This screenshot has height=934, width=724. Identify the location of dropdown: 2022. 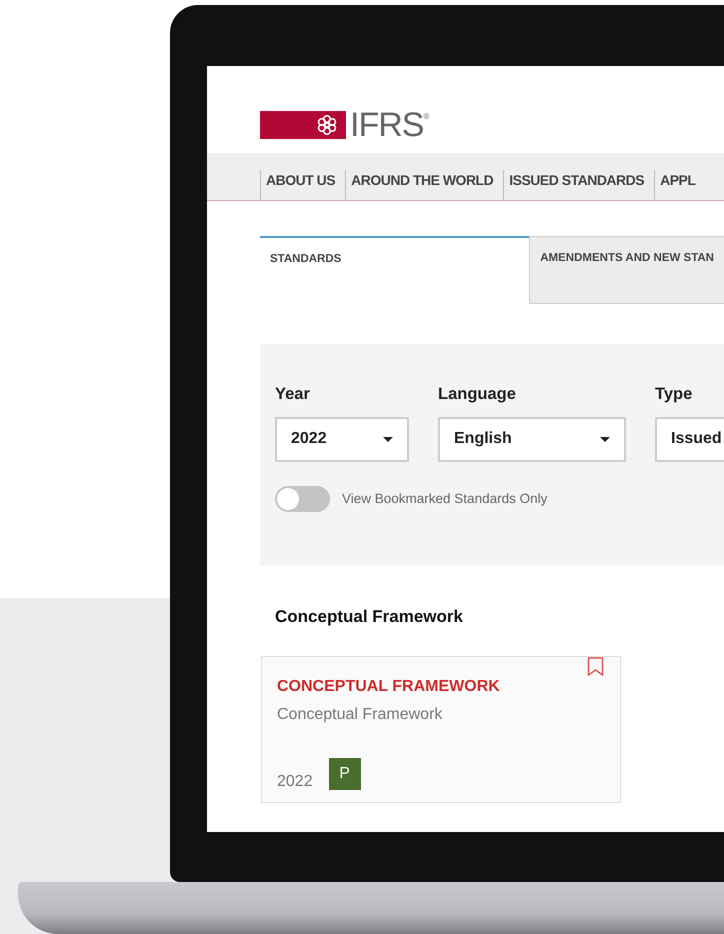
(342, 439).